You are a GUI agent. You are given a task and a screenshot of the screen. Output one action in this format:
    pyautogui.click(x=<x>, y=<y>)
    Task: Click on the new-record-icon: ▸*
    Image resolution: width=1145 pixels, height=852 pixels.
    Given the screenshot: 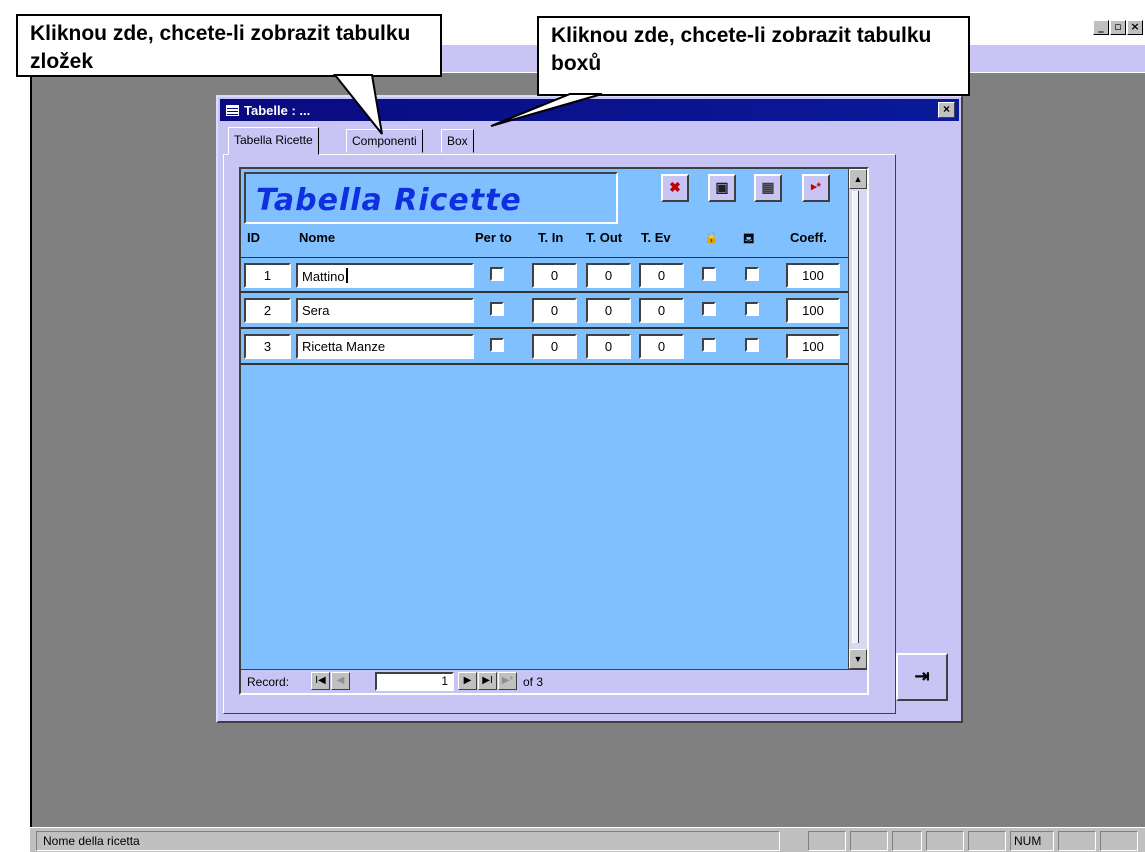 What is the action you would take?
    pyautogui.click(x=816, y=187)
    